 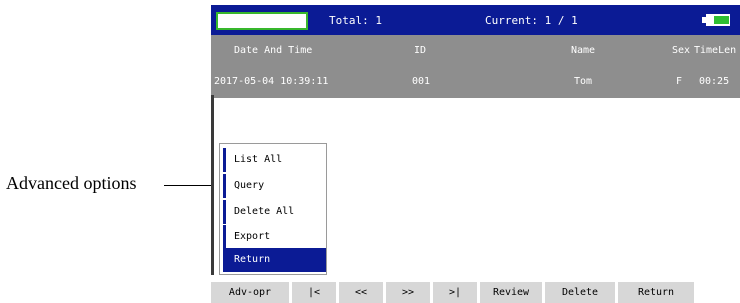 What do you see at coordinates (511, 292) in the screenshot?
I see `review-button: Review` at bounding box center [511, 292].